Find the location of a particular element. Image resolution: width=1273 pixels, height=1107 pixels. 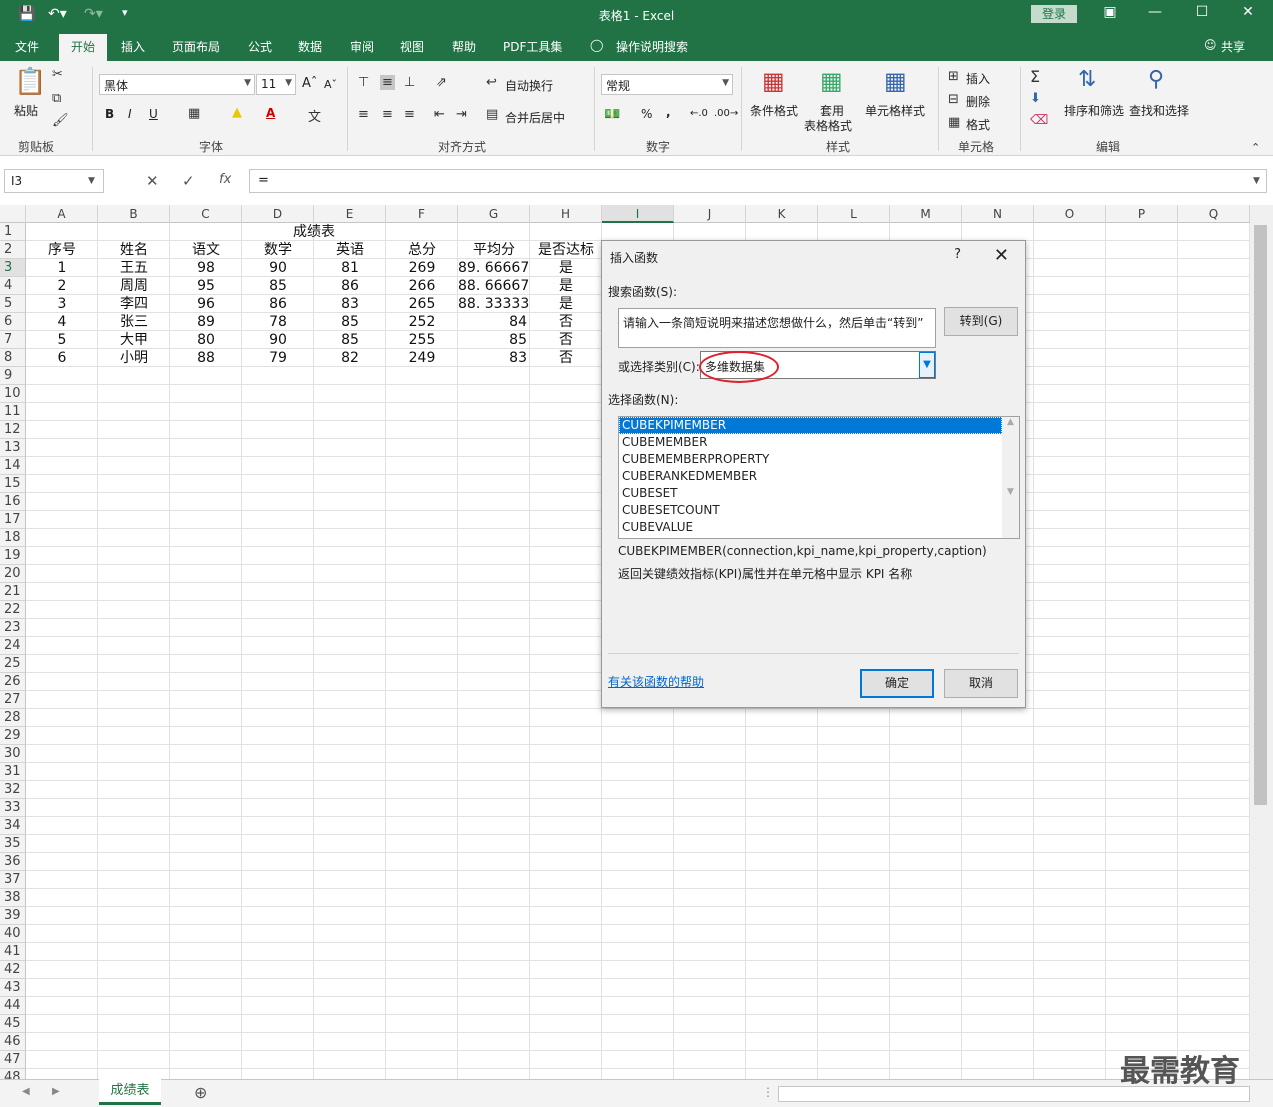

row-header: 23 is located at coordinates (13, 628).